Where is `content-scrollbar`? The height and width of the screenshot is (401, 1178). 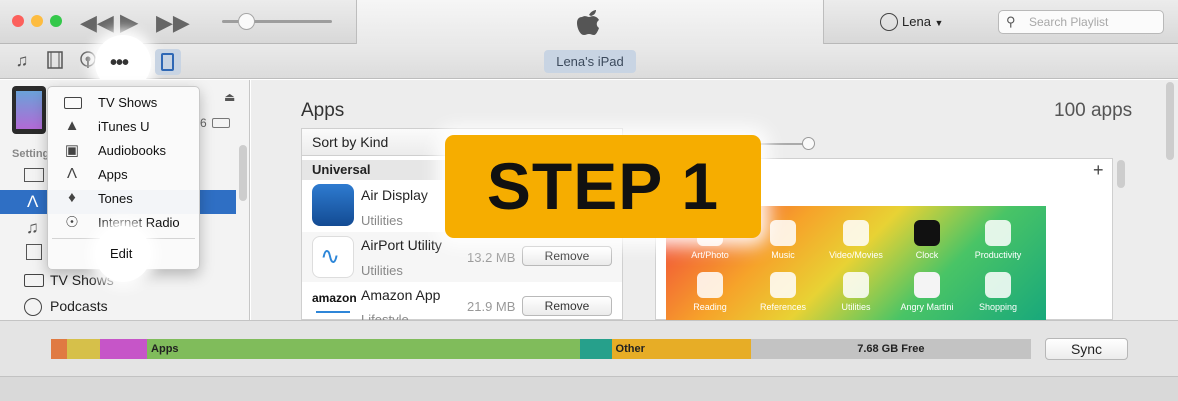
content-scrollbar is located at coordinates (1170, 121).